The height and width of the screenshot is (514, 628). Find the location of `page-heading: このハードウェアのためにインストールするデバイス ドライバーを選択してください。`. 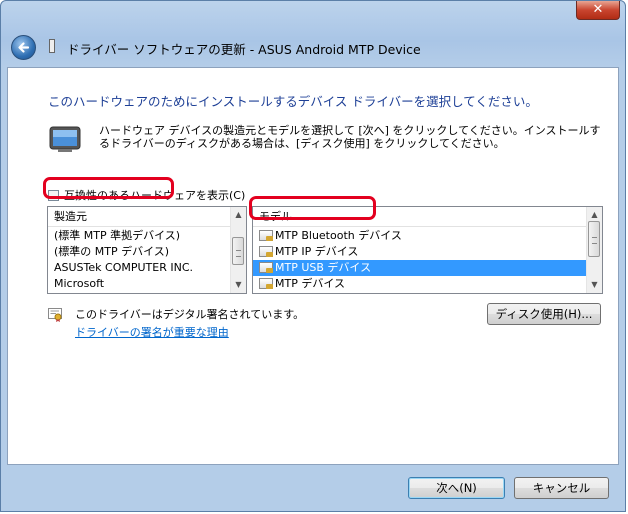

page-heading: このハードウェアのためにインストールするデバイス ドライバーを選択してください。 is located at coordinates (293, 101).